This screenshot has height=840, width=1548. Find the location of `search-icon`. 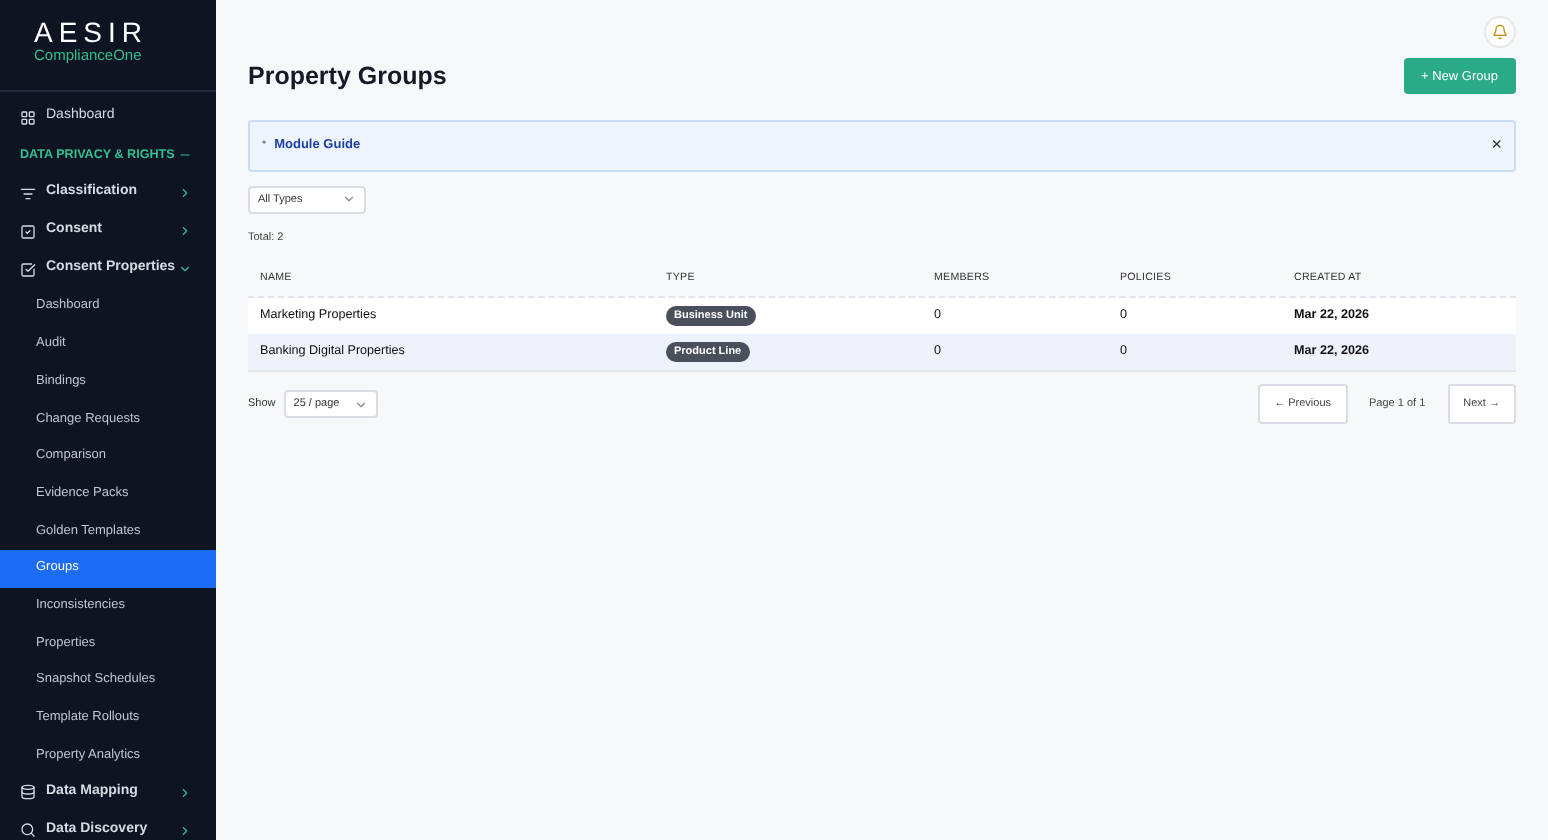

search-icon is located at coordinates (28, 830).